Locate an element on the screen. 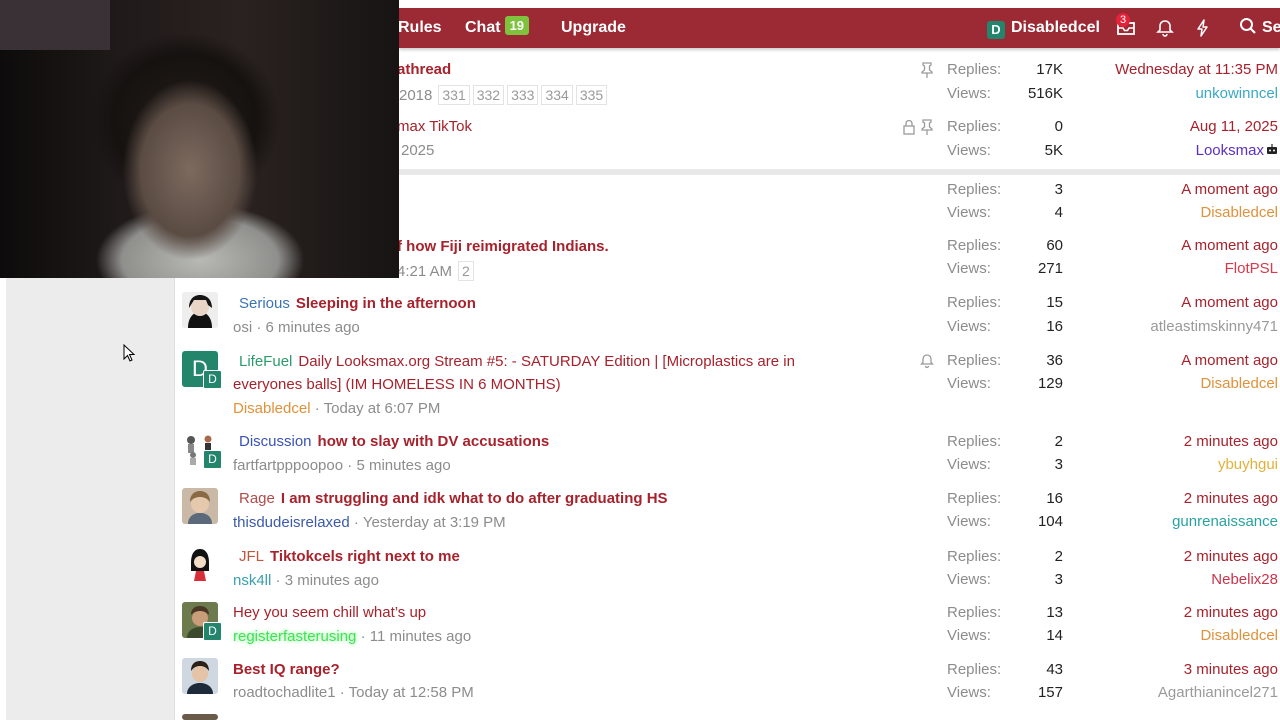  thread-start-date: 5 minutes ago is located at coordinates (403, 465).